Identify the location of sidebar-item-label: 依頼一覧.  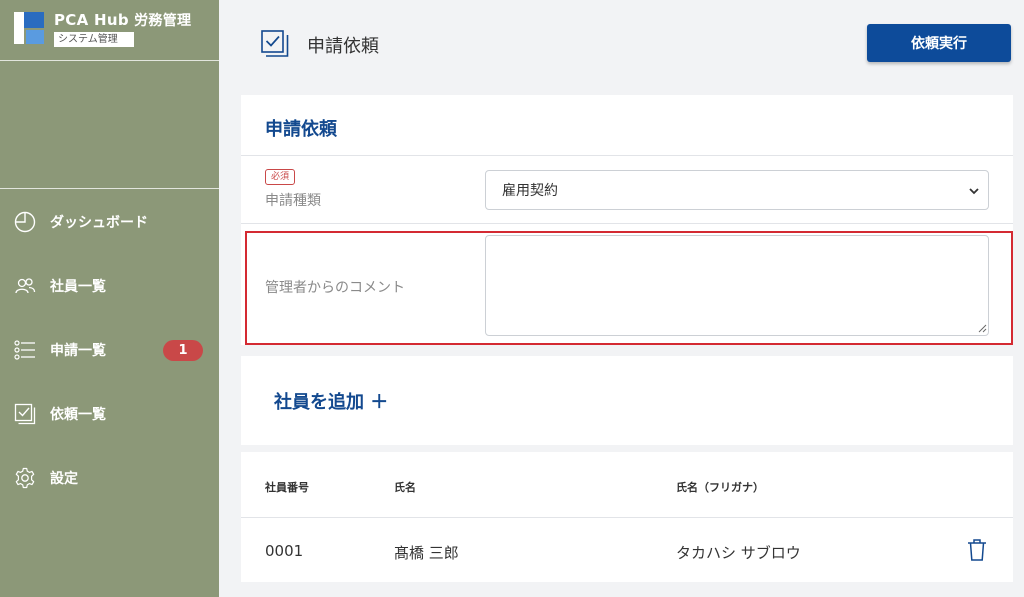
(78, 415).